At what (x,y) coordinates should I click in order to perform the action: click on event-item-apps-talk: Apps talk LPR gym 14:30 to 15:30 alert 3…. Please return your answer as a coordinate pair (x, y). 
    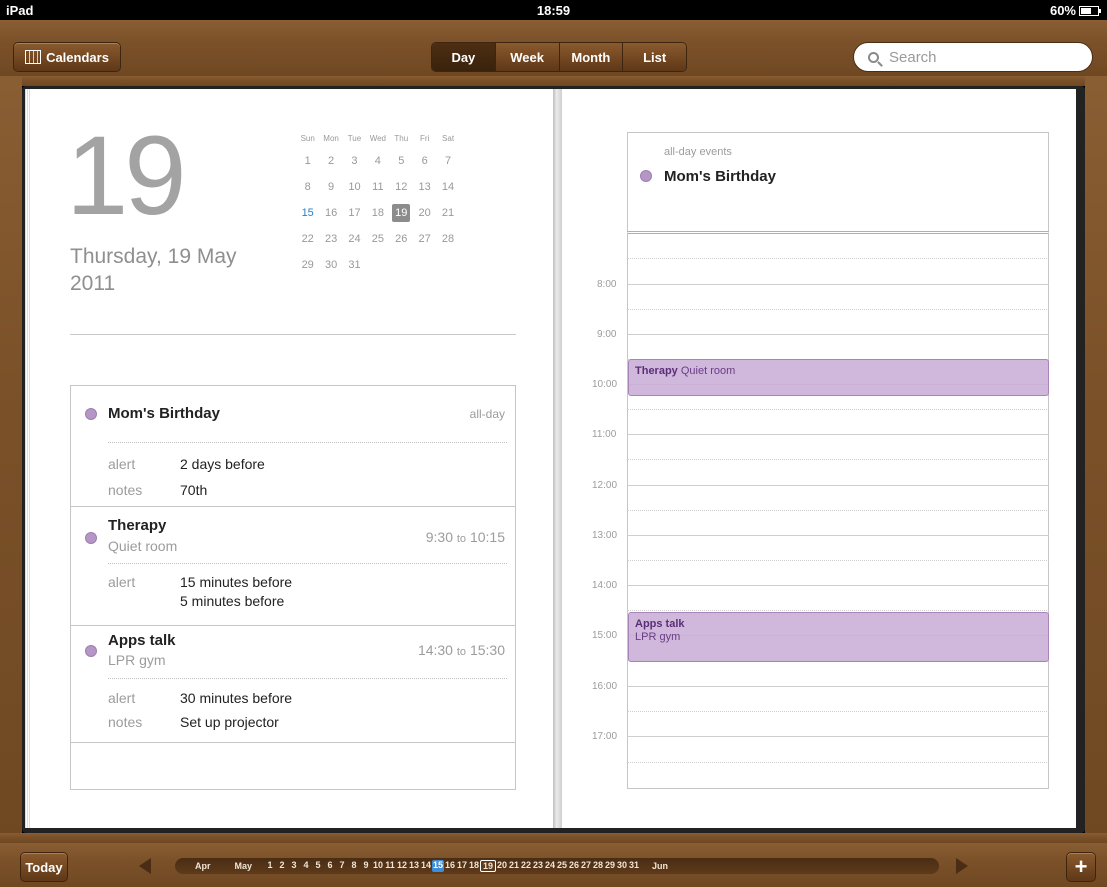
    Looking at the image, I should click on (293, 684).